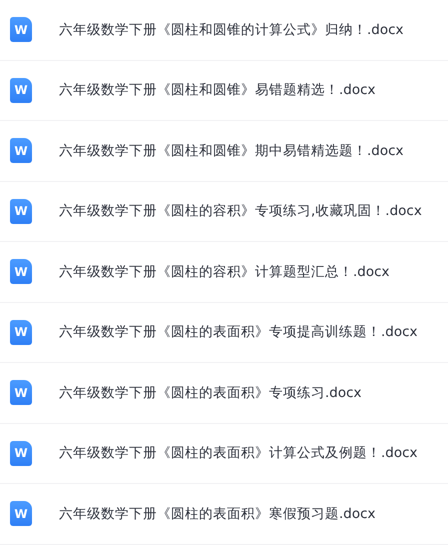  Describe the element at coordinates (217, 90) in the screenshot. I see `file-name: 六年级数学下册《圆柱和圆锥》易错题精选！.docx` at that location.